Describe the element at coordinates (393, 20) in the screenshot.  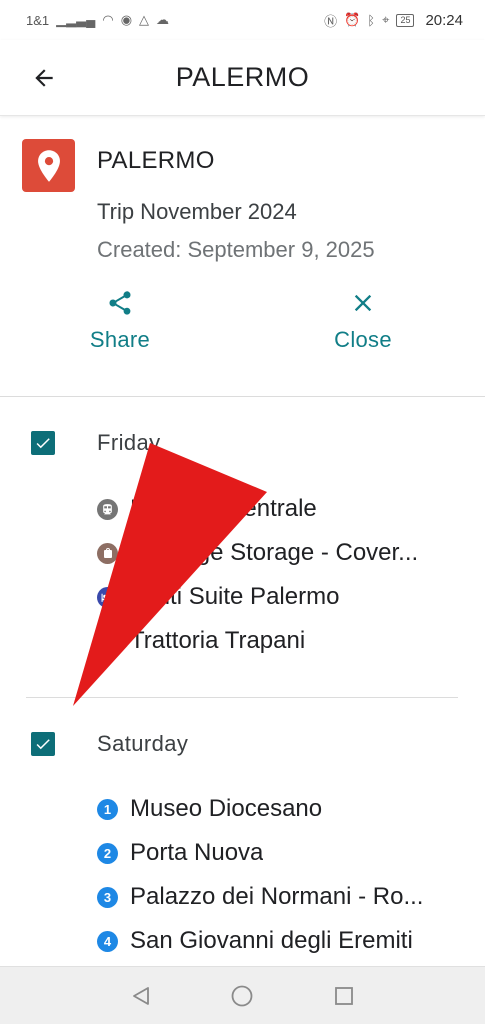
I see `status-bar-right: Ⓝ ⏰ ᛒ ⌖ 25 20:24` at that location.